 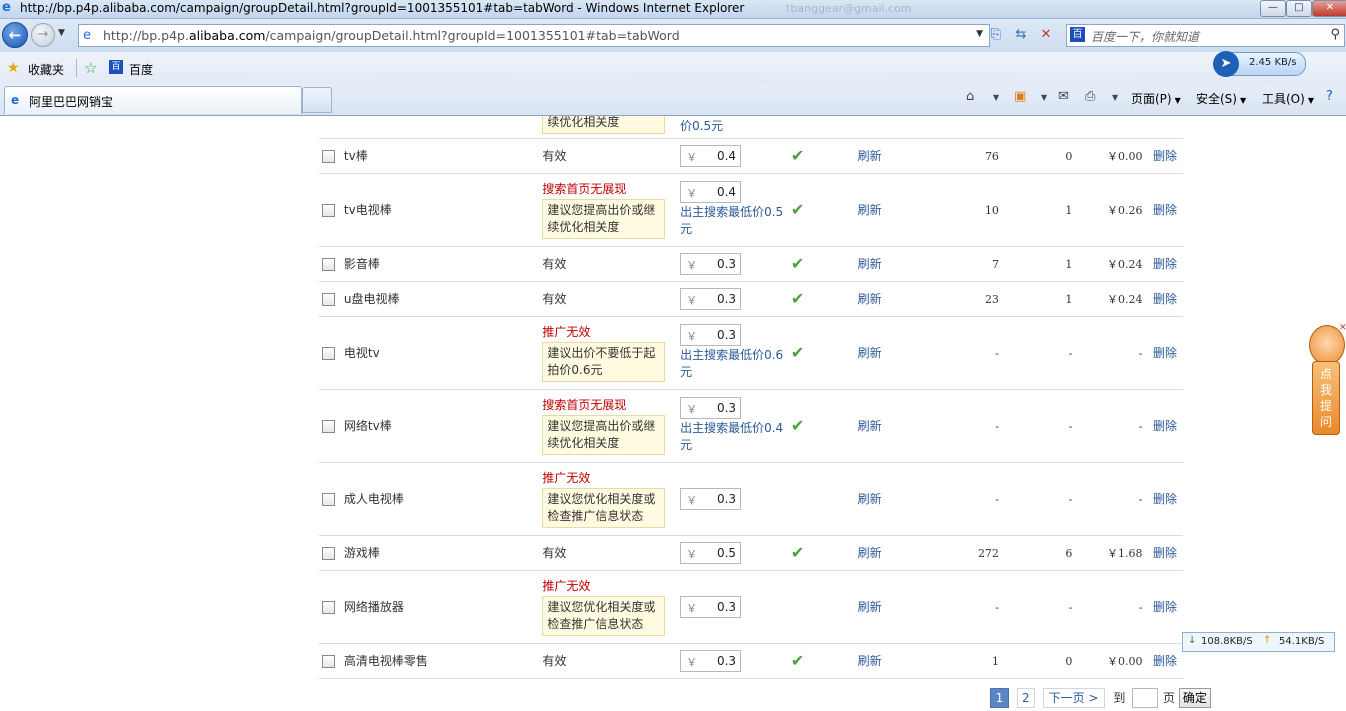 What do you see at coordinates (153, 100) in the screenshot?
I see `tab-alibaba: e 阿里巴巴网销宝` at bounding box center [153, 100].